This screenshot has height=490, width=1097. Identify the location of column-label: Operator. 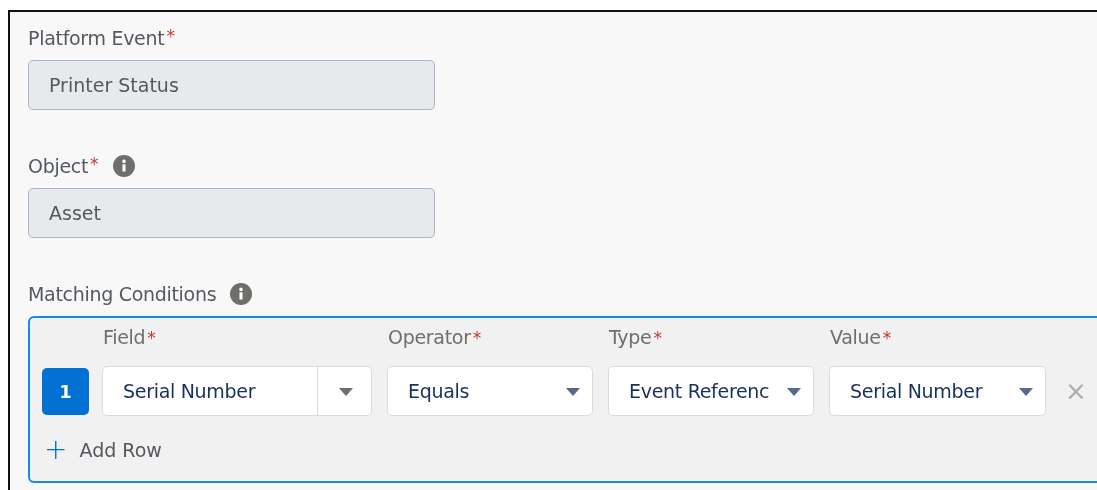
(429, 338).